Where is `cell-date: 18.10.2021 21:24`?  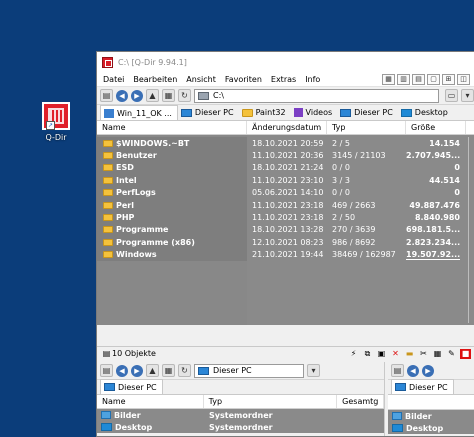
cell-date: 18.10.2021 21:24 is located at coordinates (288, 168).